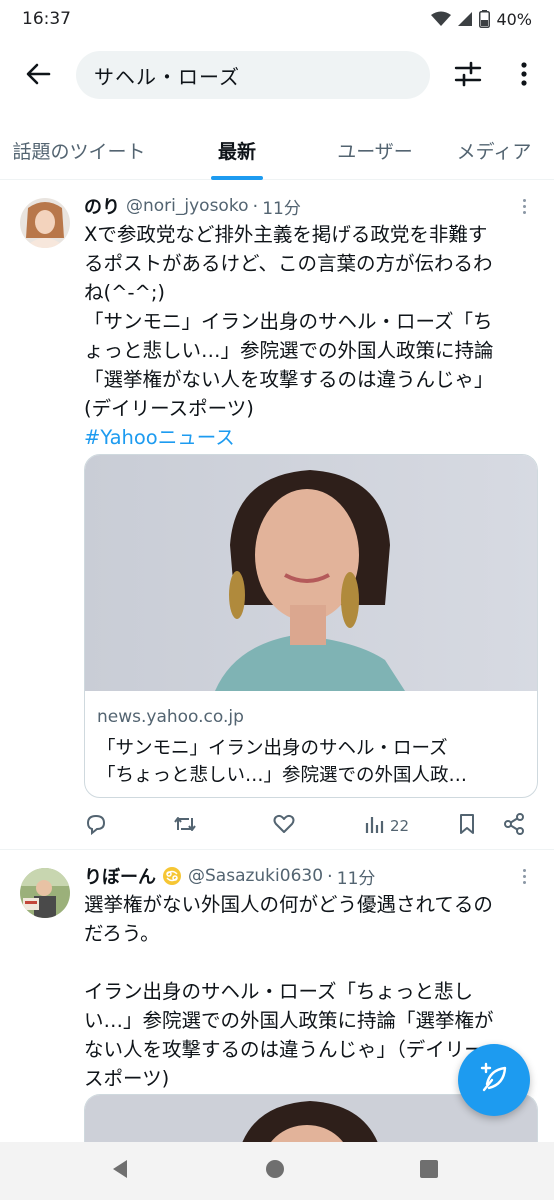  I want to click on author-handle: @nori_jyosoko, so click(187, 206).